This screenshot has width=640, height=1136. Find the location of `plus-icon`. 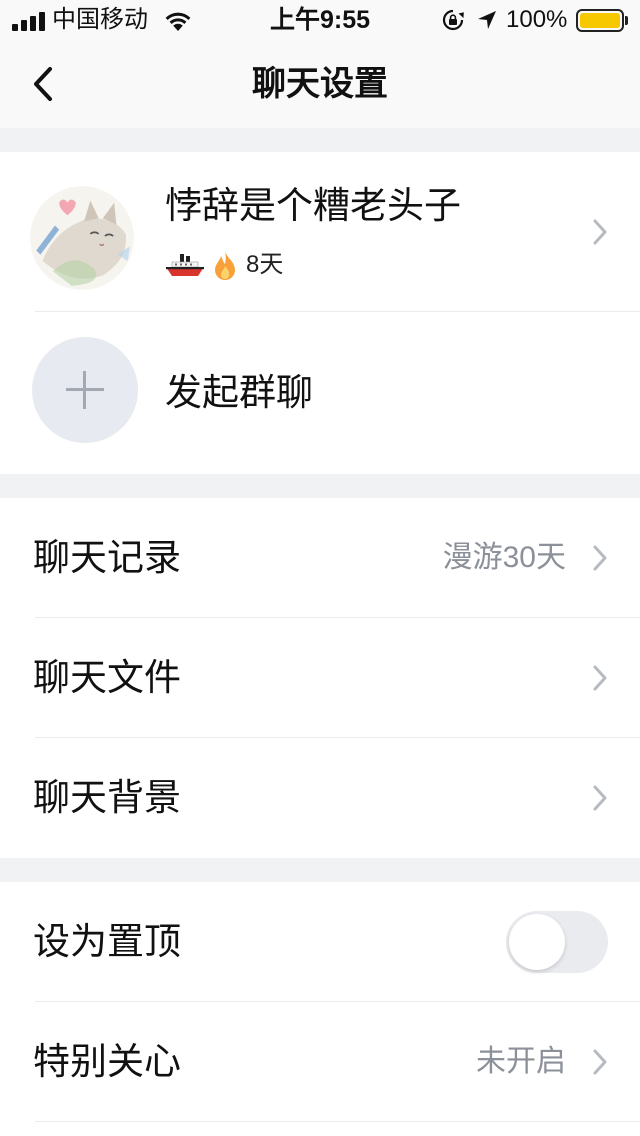

plus-icon is located at coordinates (85, 390).